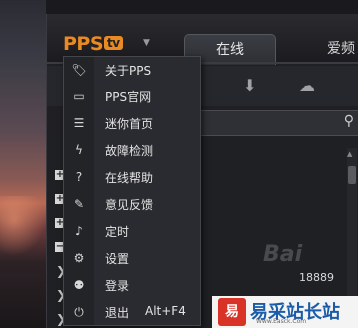 Image resolution: width=358 pixels, height=328 pixels. I want to click on desktop-background, so click(23, 164).